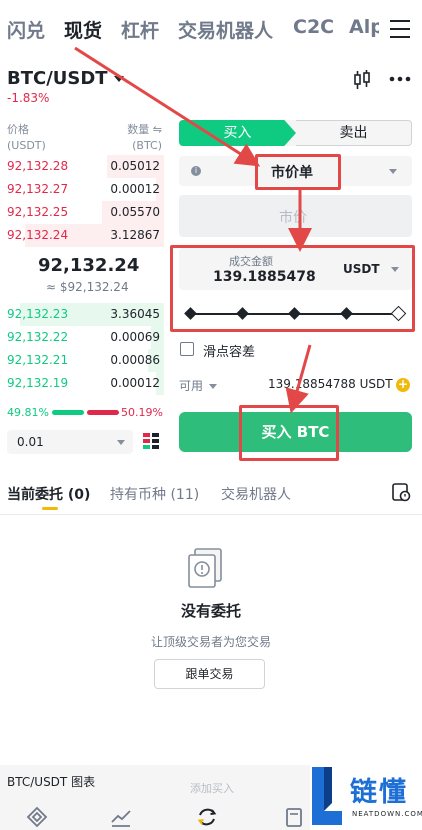  What do you see at coordinates (211, 495) in the screenshot?
I see `orders-tabs: 当前委托 (0) 持有币种 (11) 交易机器人` at bounding box center [211, 495].